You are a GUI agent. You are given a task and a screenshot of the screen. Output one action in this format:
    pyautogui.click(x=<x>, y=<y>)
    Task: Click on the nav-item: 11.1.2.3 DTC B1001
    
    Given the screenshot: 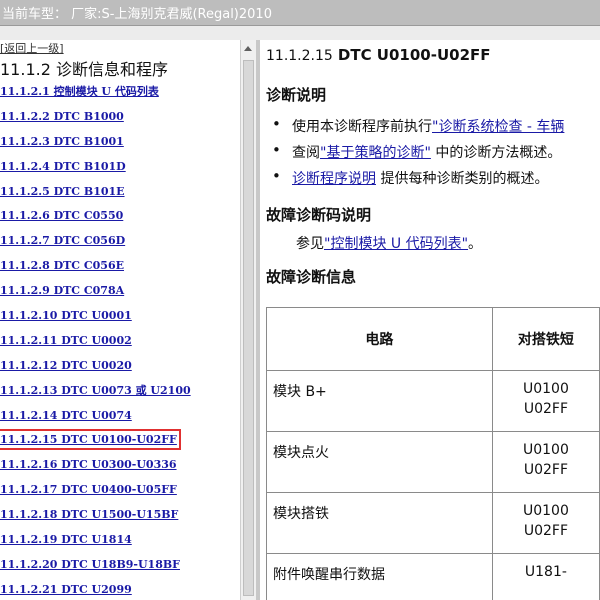 What is the action you would take?
    pyautogui.click(x=95, y=144)
    